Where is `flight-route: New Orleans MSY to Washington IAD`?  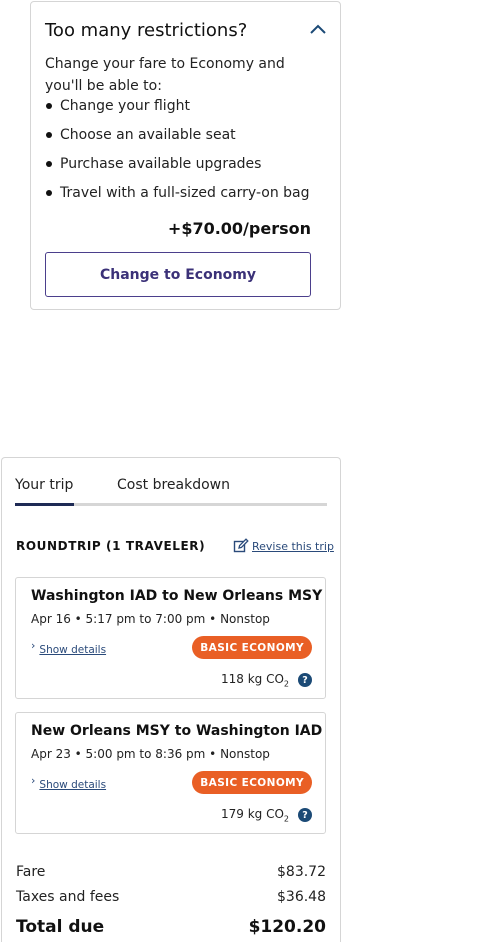
flight-route: New Orleans MSY to Washington IAD is located at coordinates (177, 731).